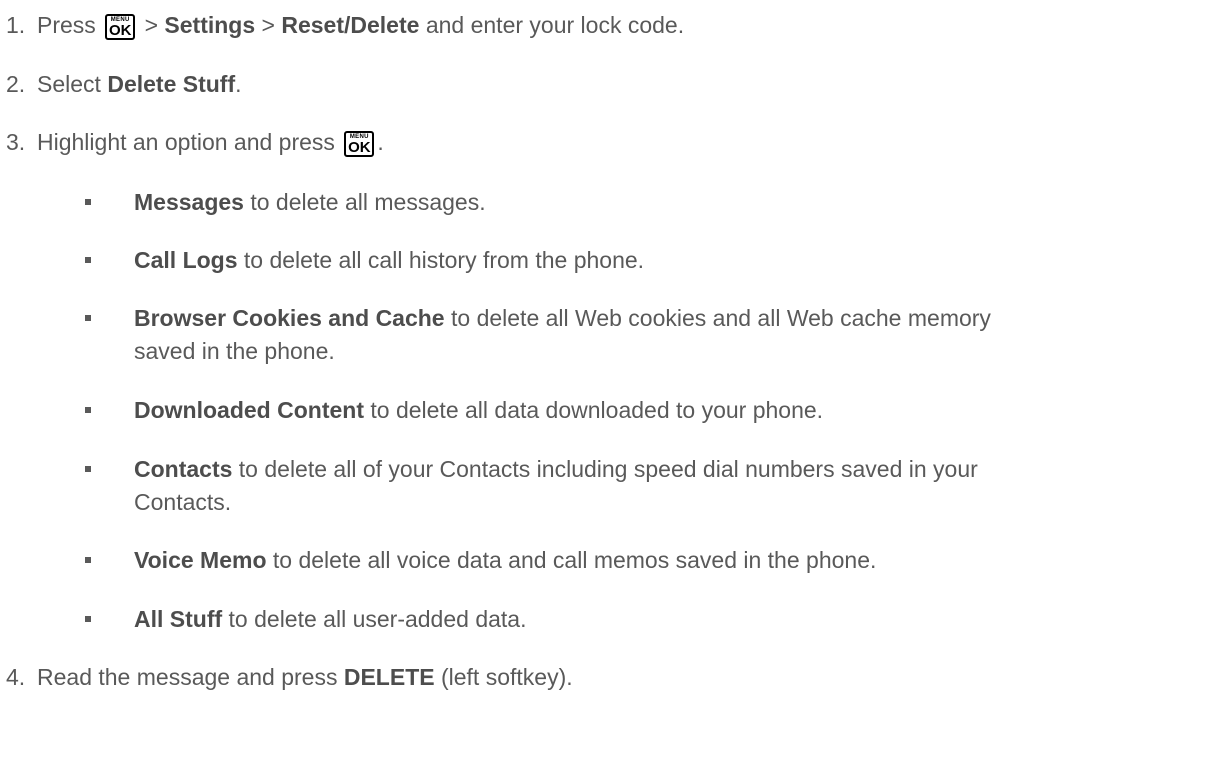 Image resolution: width=1210 pixels, height=775 pixels. What do you see at coordinates (189, 202) in the screenshot?
I see `option-label: Messages` at bounding box center [189, 202].